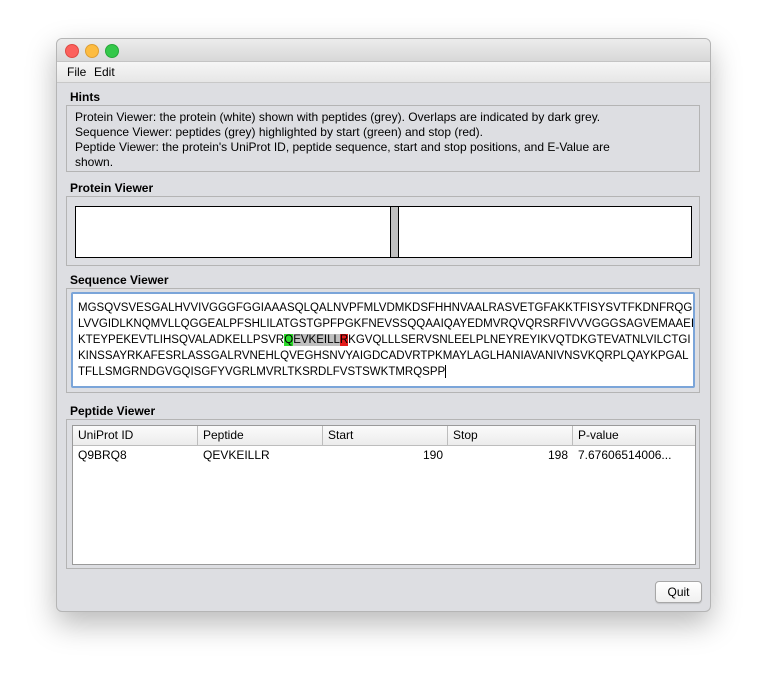 This screenshot has height=684, width=765. I want to click on protein-viewer-panel, so click(383, 231).